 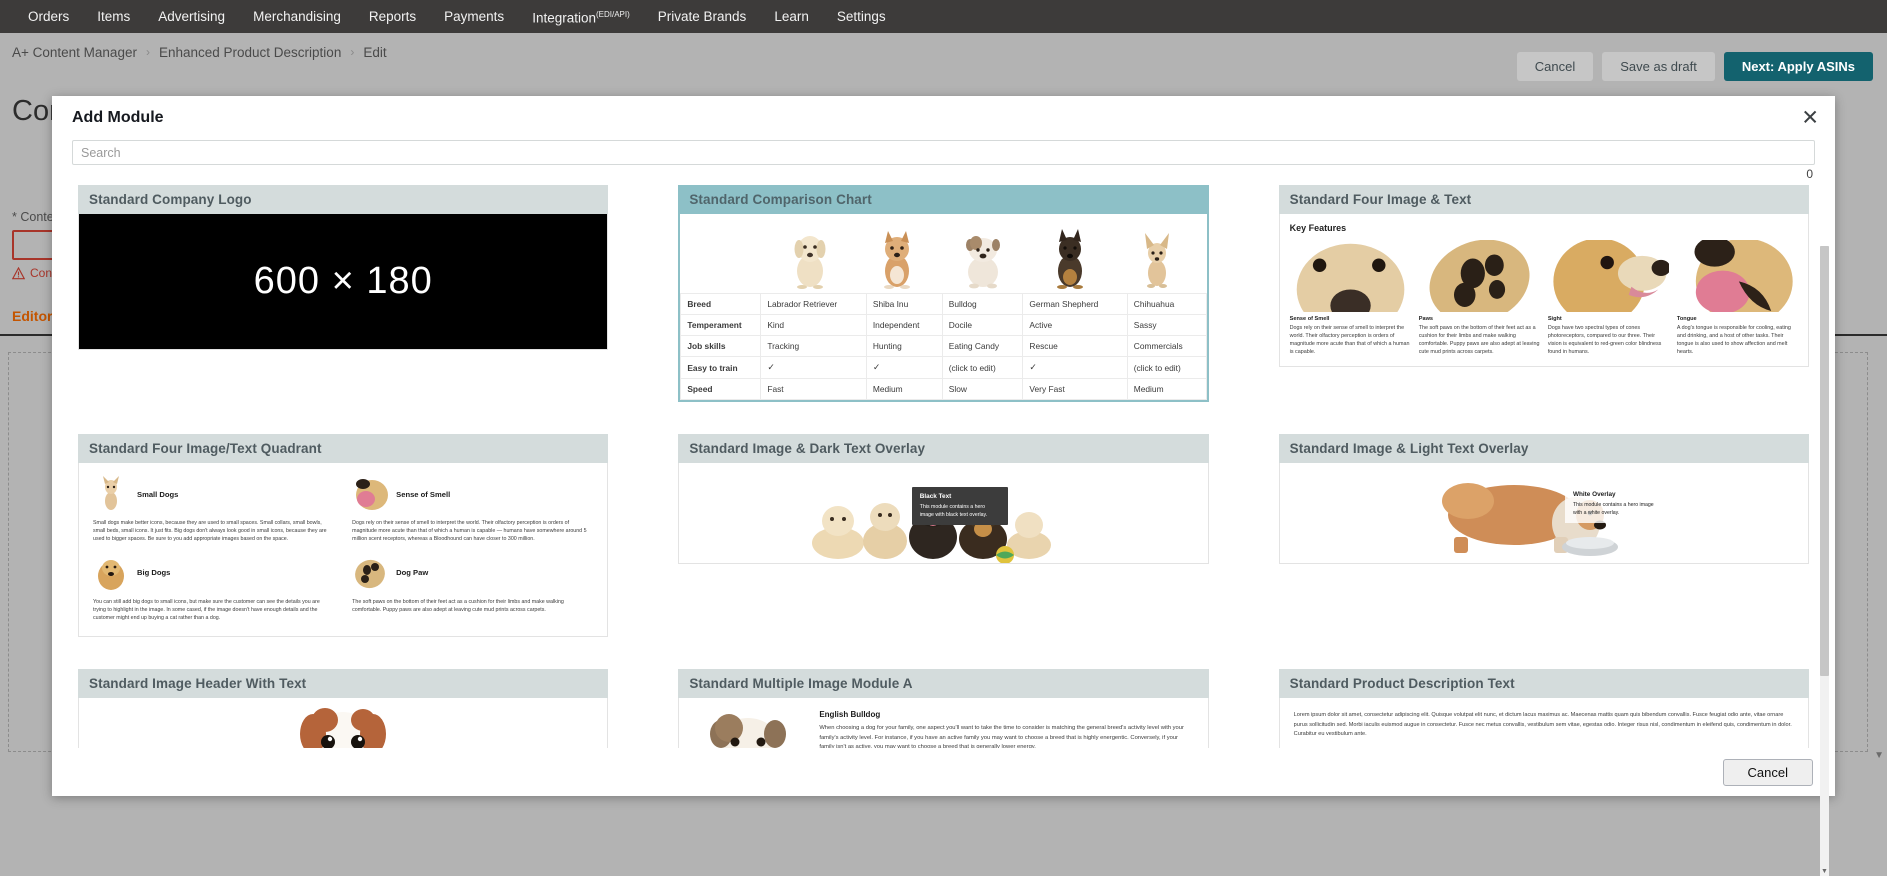 I want to click on feature-caption: Sight, so click(x=1608, y=319).